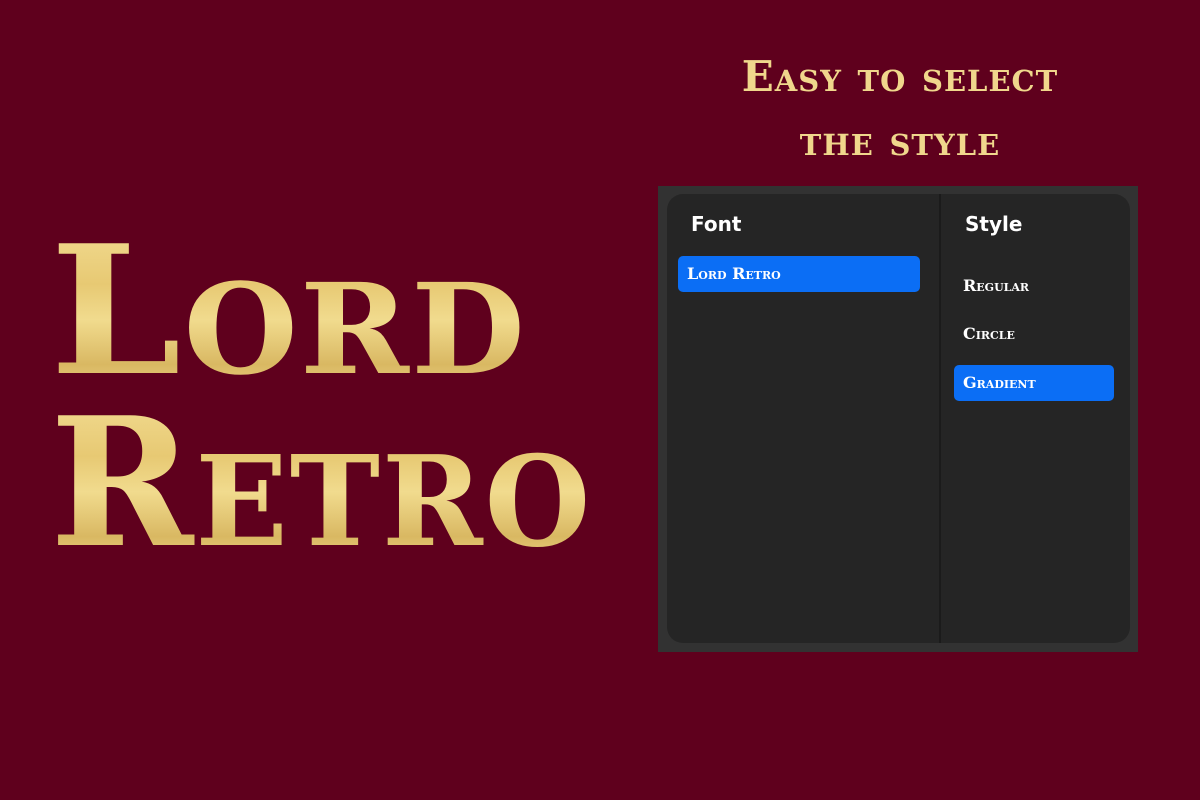 This screenshot has height=800, width=1200. I want to click on hero-title-line-2: Retro, so click(333, 483).